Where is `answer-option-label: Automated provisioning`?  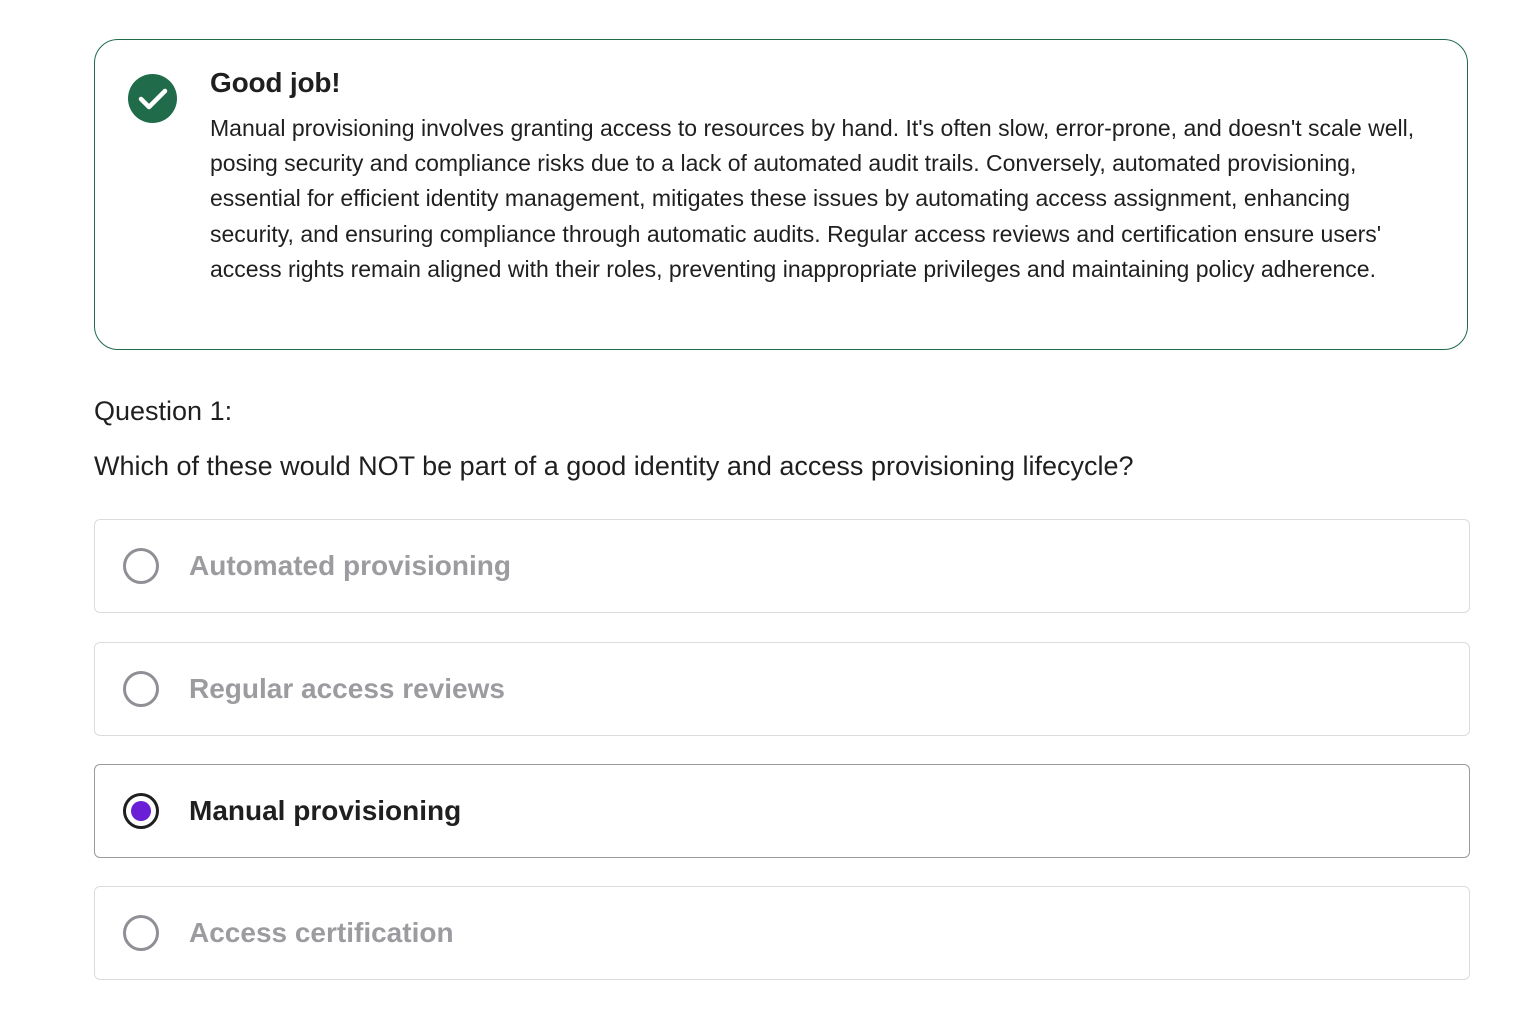
answer-option-label: Automated provisioning is located at coordinates (350, 565).